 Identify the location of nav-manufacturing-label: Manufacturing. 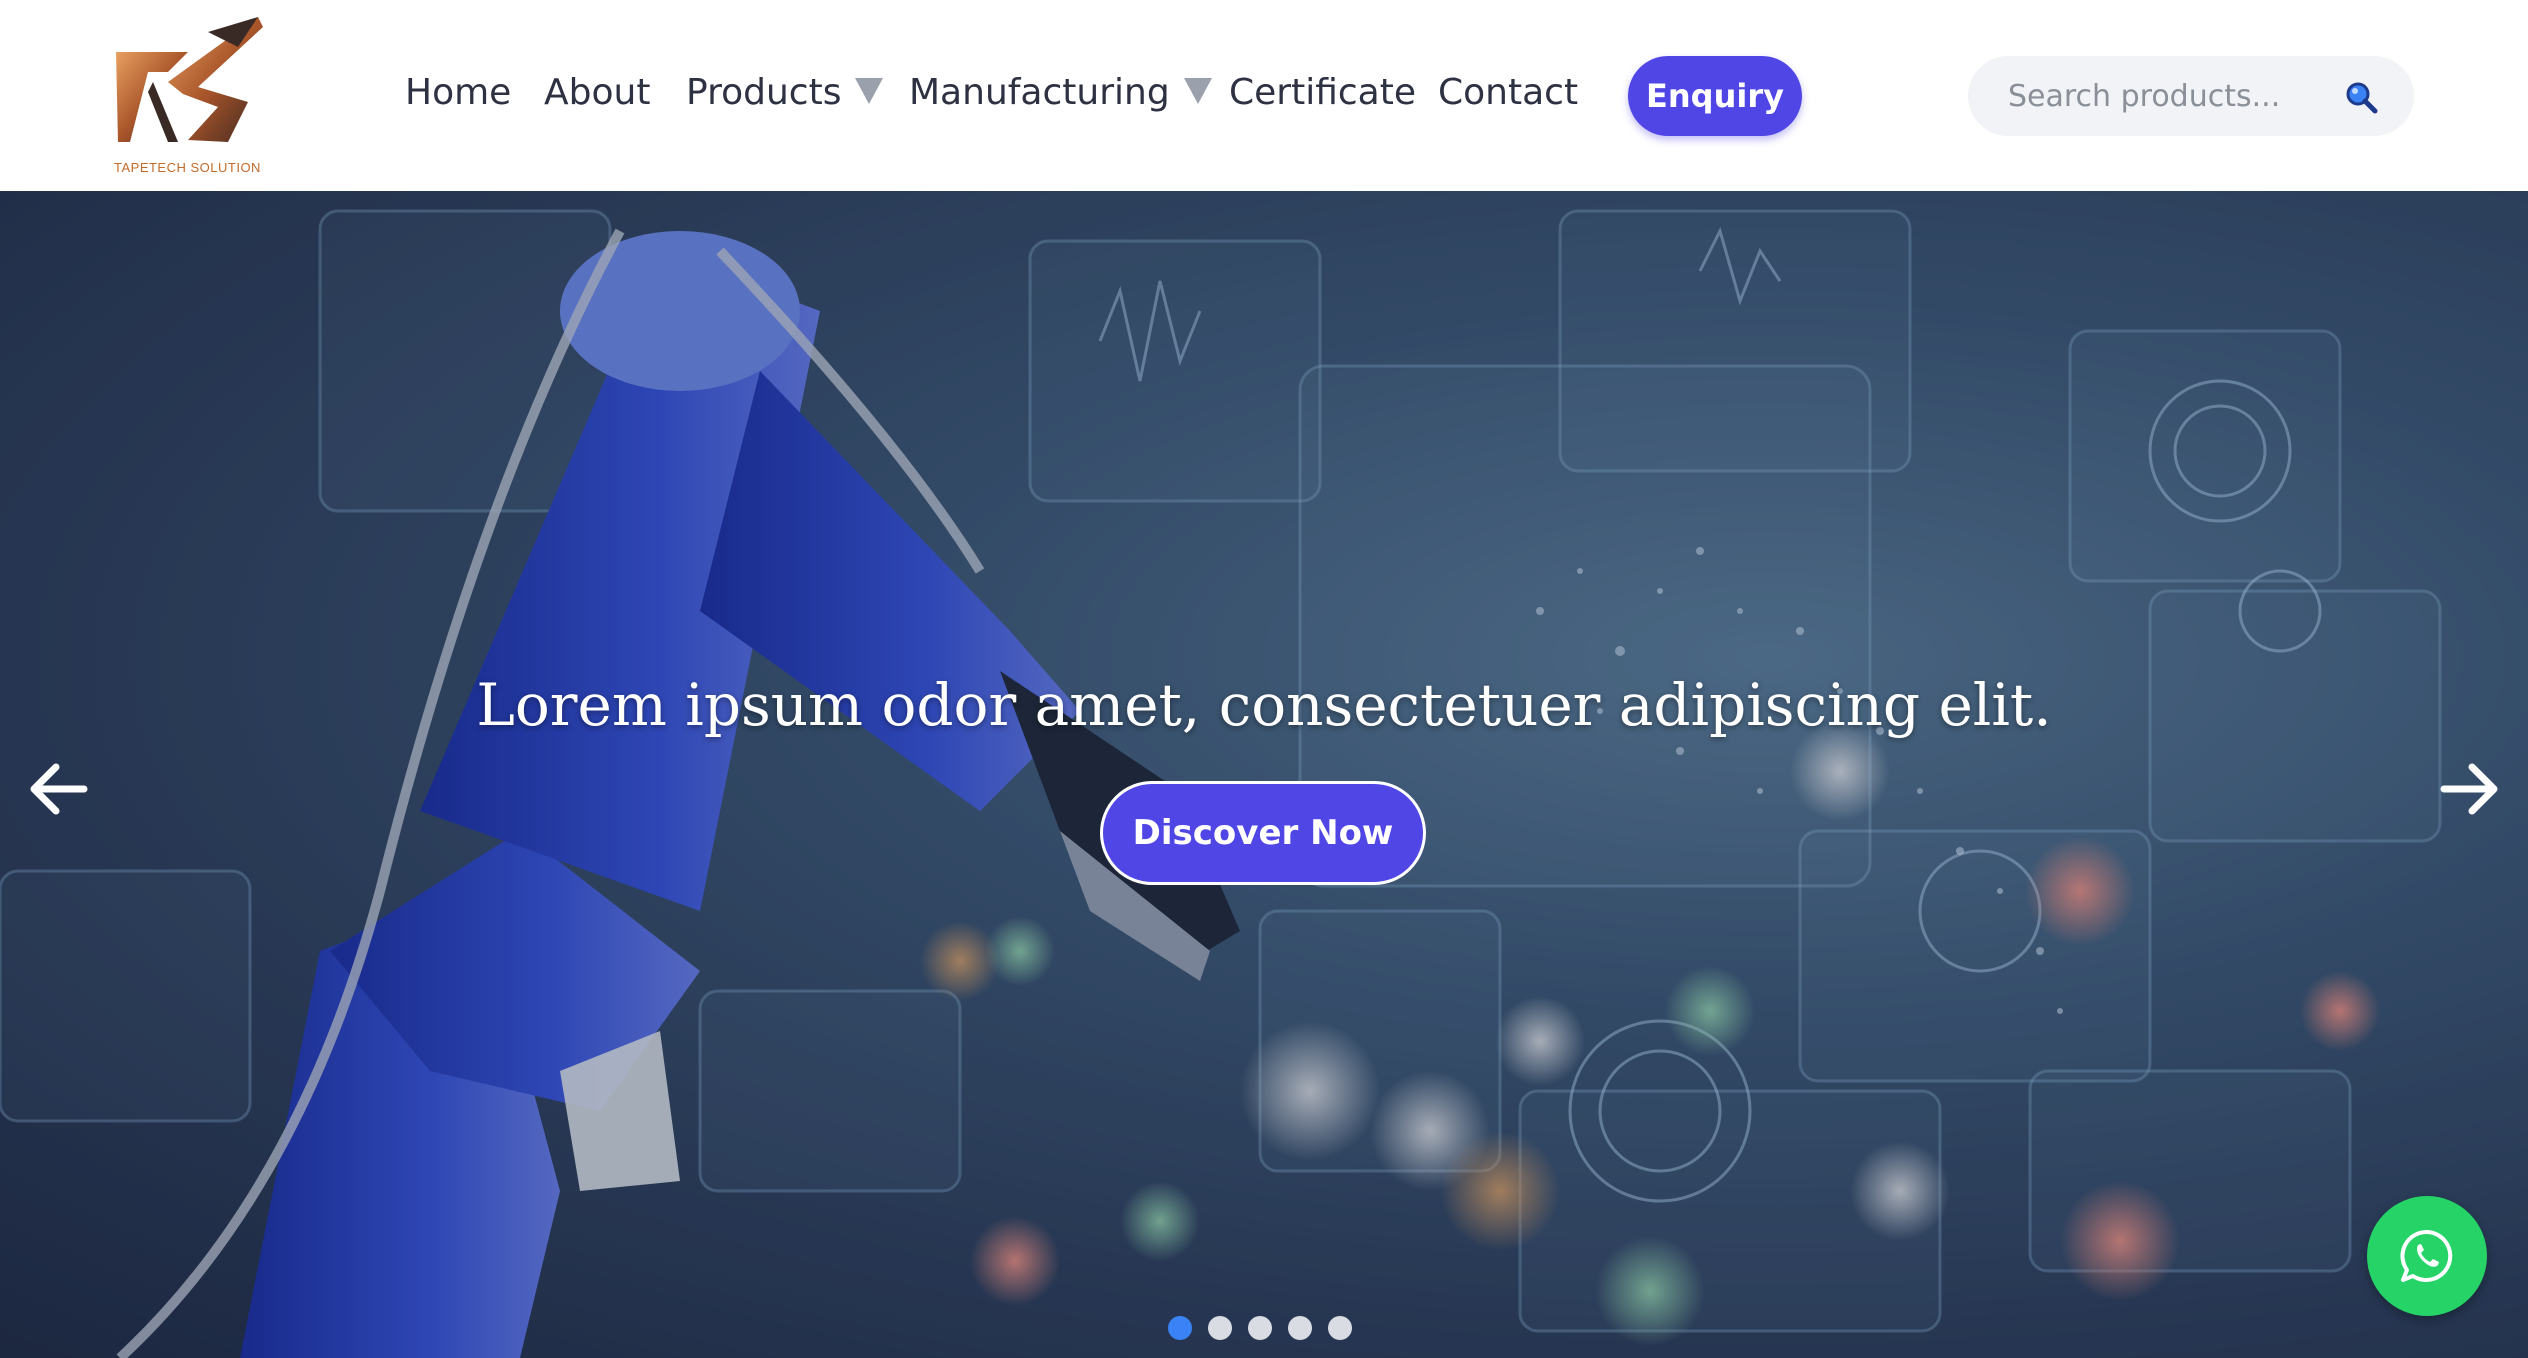
(1039, 92).